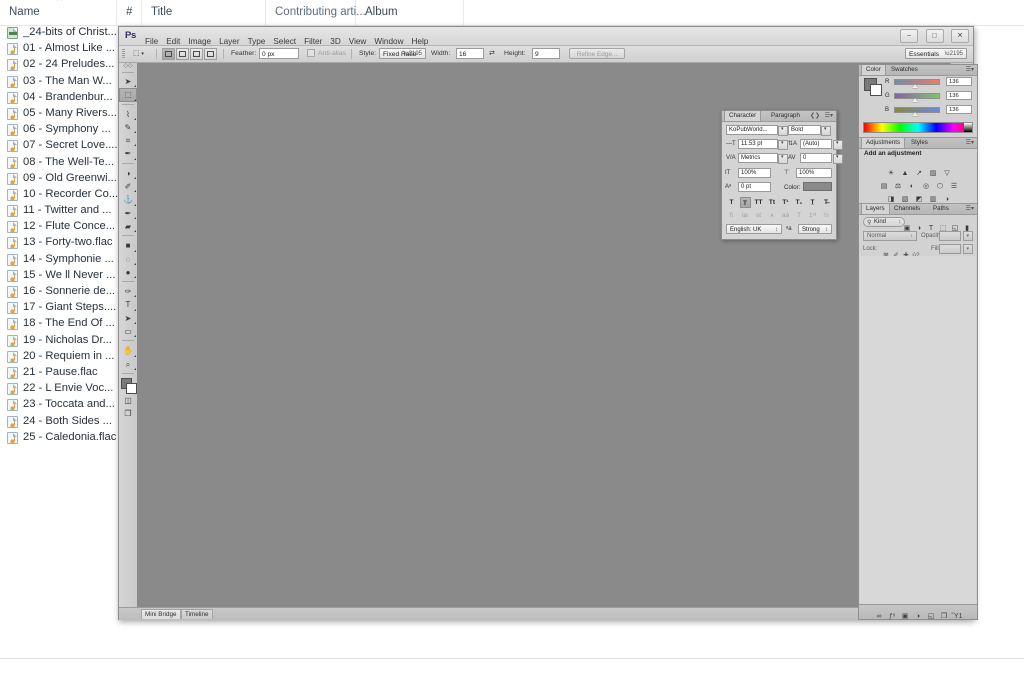 The height and width of the screenshot is (676, 1024). Describe the element at coordinates (812, 215) in the screenshot. I see `type-style-button-6: 1ˢᵗ` at that location.